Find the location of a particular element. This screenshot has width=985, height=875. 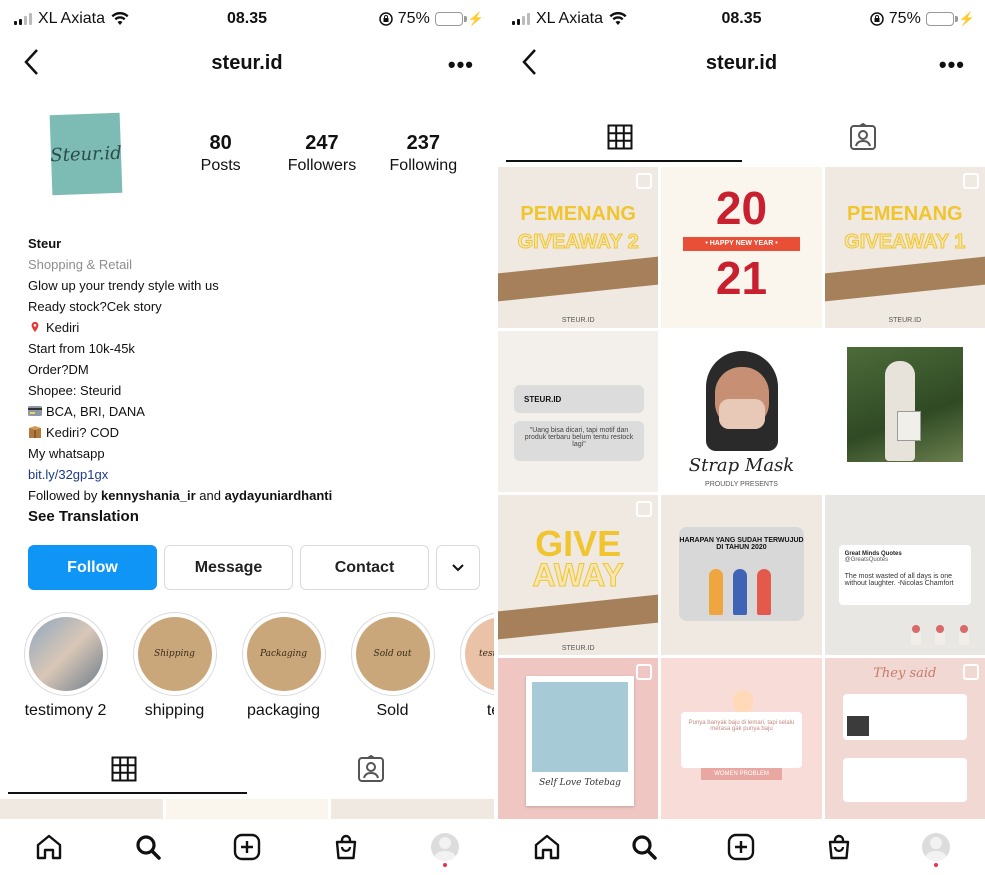

highlight-testi: testimony testi is located at coordinates (476, 666).